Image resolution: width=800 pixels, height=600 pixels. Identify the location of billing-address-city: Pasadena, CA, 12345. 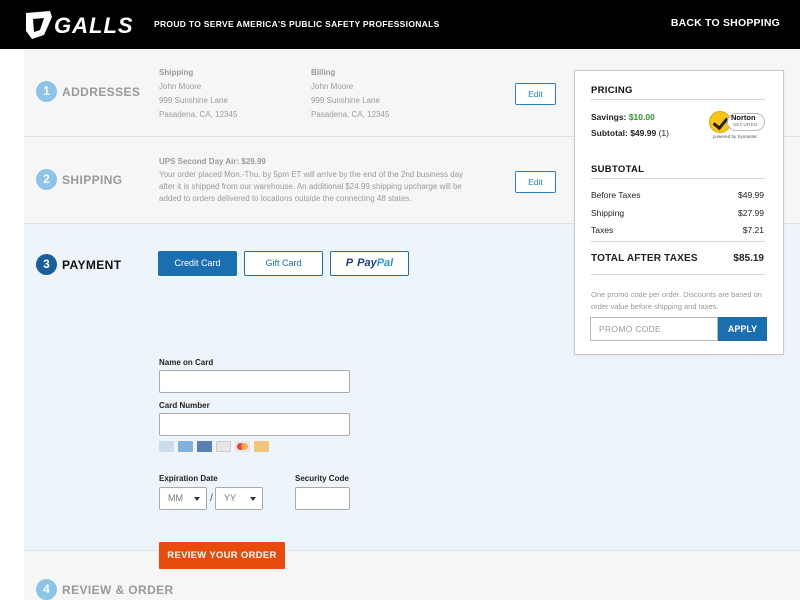
(350, 114).